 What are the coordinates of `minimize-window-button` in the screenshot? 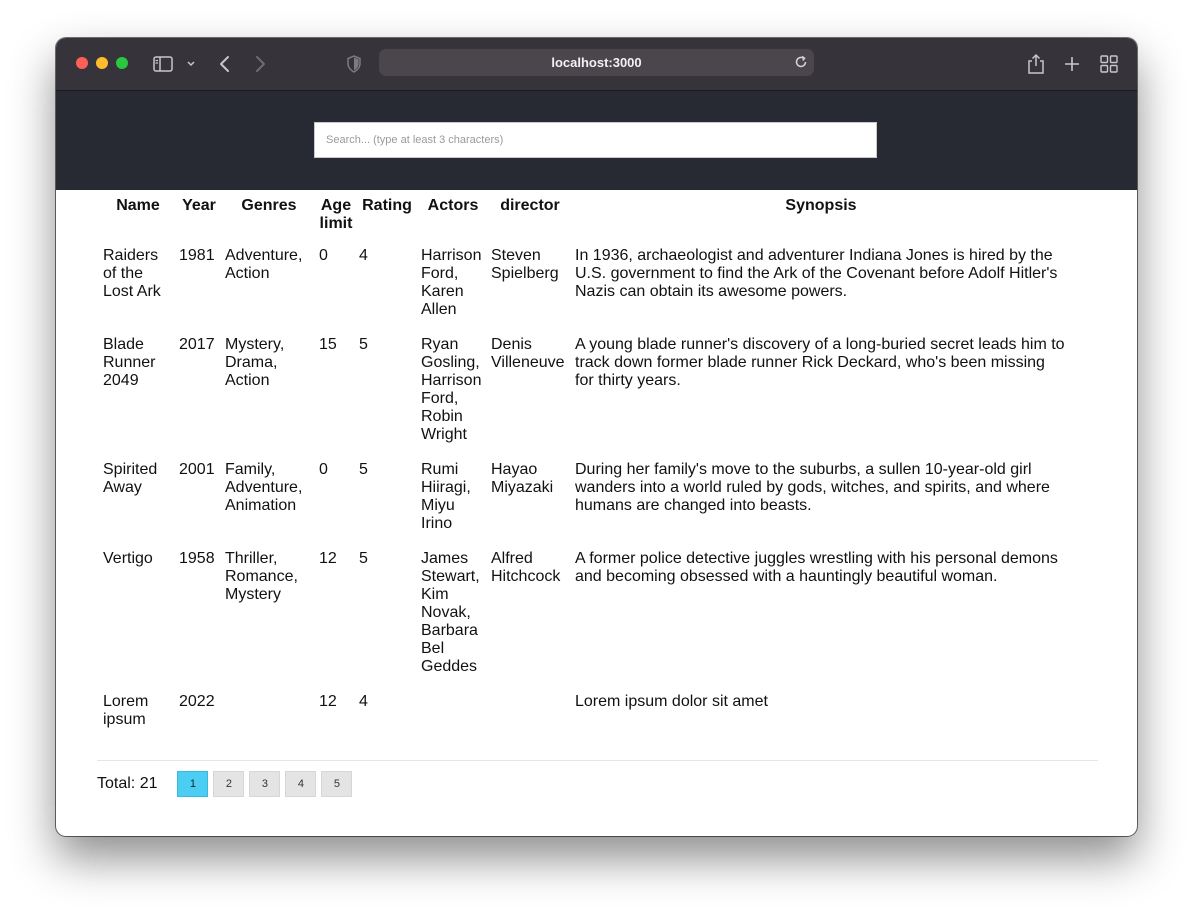 It's located at (102, 63).